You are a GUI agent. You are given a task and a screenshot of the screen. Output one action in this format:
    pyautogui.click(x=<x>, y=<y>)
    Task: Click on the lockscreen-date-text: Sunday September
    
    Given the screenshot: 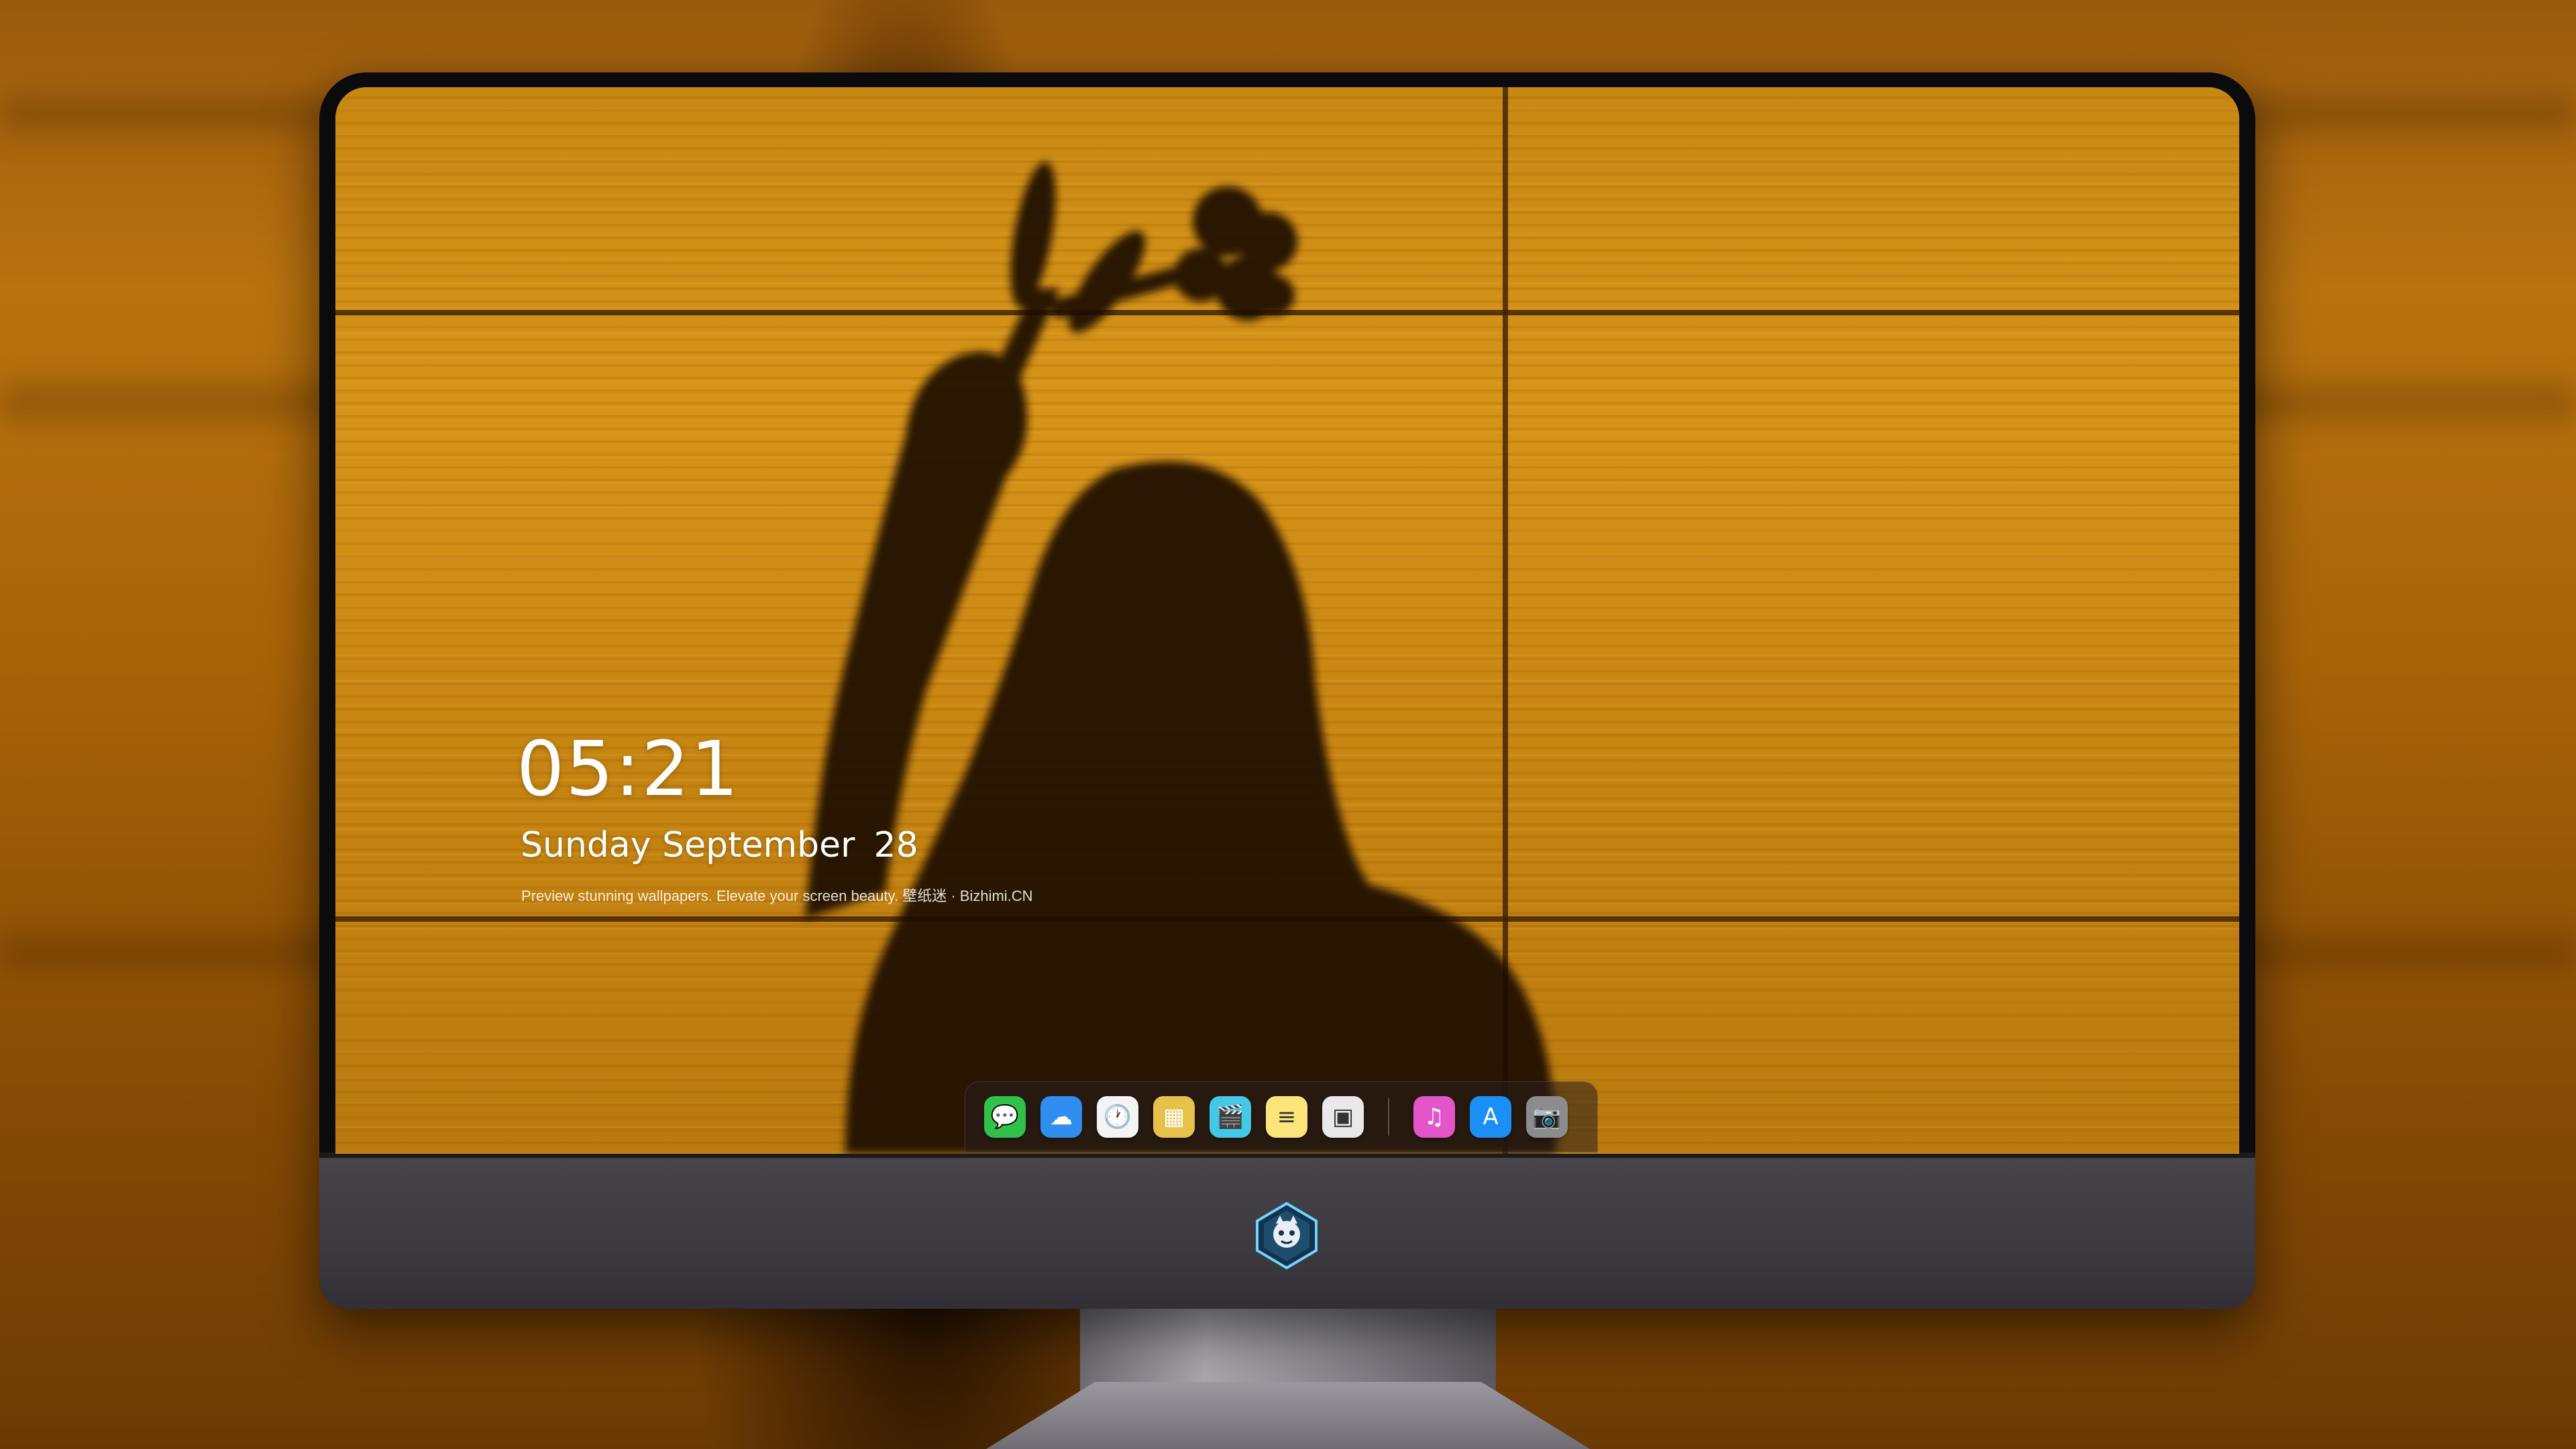 What is the action you would take?
    pyautogui.click(x=688, y=845)
    